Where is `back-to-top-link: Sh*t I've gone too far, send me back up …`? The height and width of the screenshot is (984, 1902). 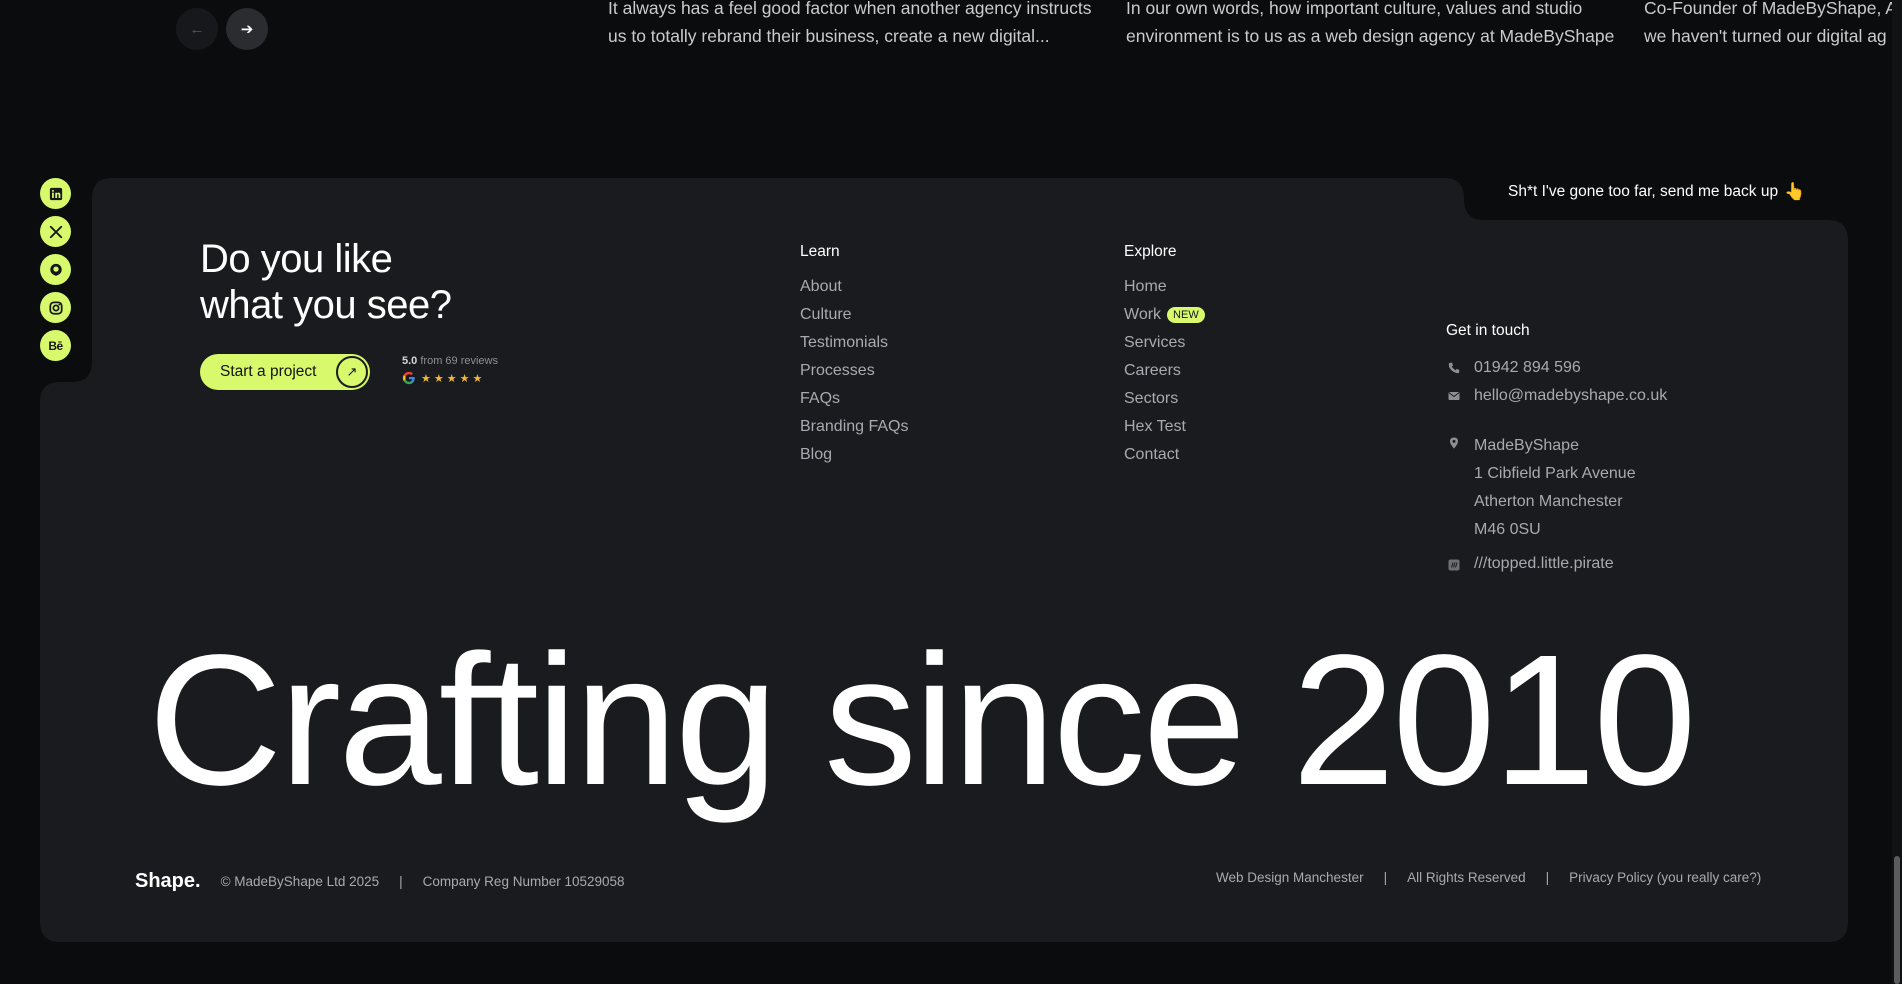 back-to-top-link: Sh*t I've gone too far, send me back up … is located at coordinates (1656, 192).